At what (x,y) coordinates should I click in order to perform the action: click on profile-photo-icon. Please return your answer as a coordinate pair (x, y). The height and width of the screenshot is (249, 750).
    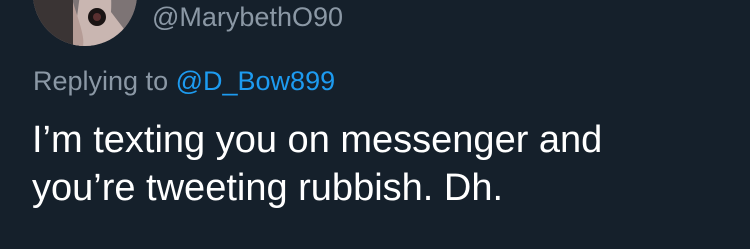
    Looking at the image, I should click on (85, 23).